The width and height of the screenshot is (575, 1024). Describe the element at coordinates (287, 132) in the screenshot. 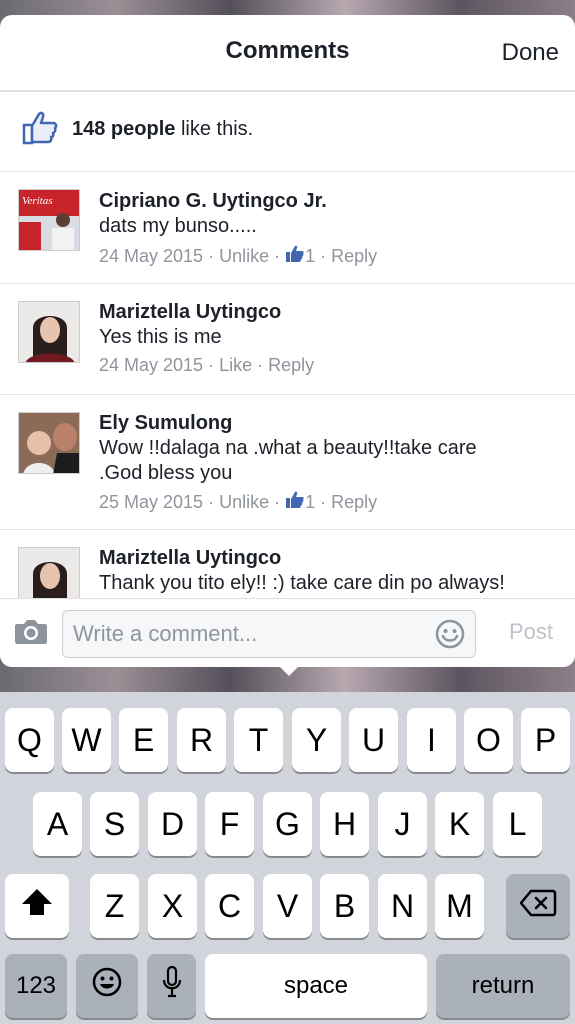

I see `likes-summary: 148 people like this.` at that location.